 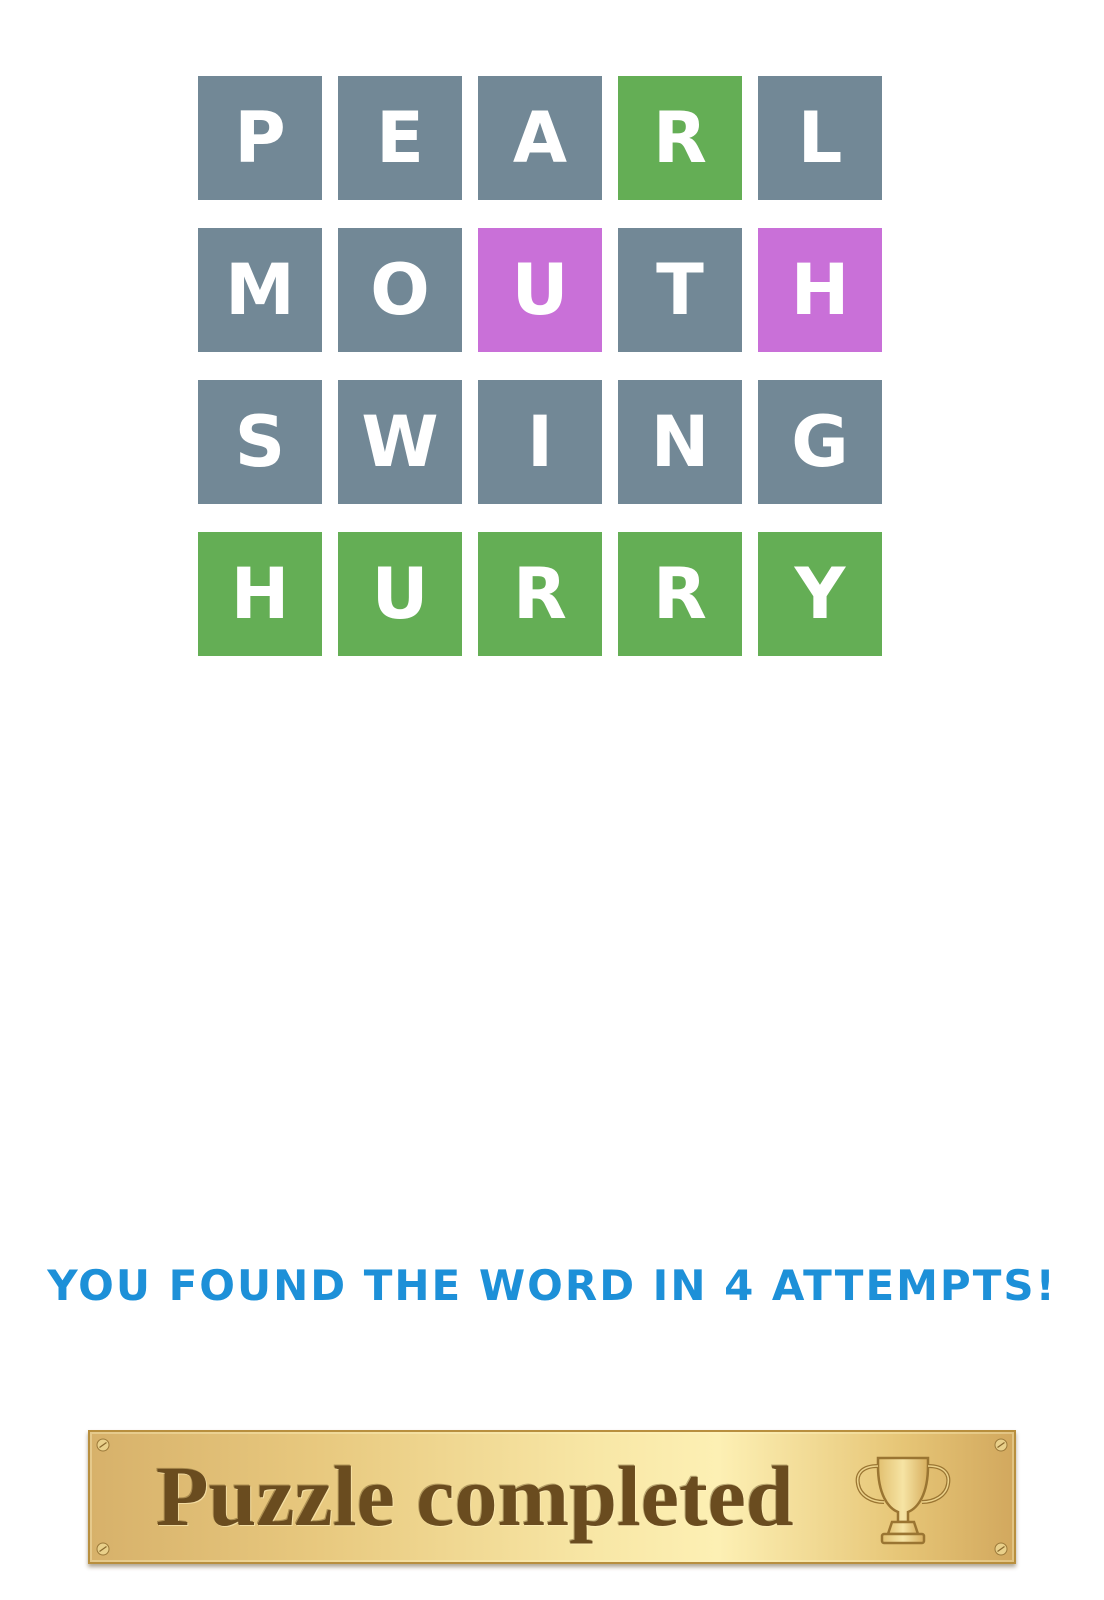 I want to click on tile: G, so click(x=820, y=442).